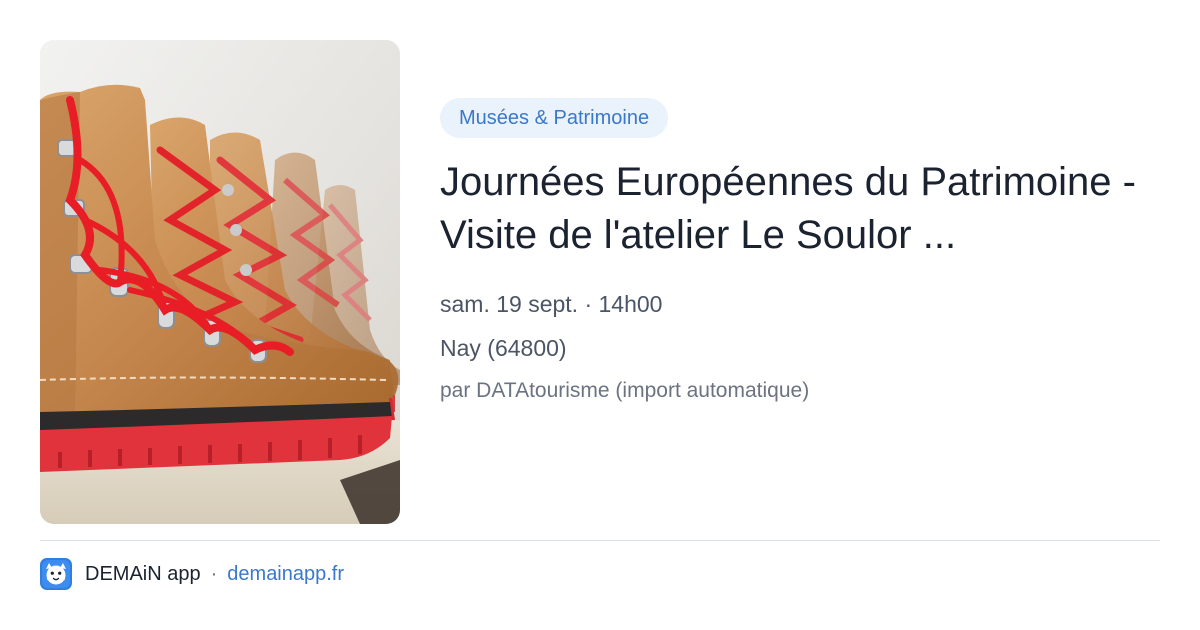 The height and width of the screenshot is (630, 1200). What do you see at coordinates (143, 573) in the screenshot?
I see `app-name: DEMAiN app` at bounding box center [143, 573].